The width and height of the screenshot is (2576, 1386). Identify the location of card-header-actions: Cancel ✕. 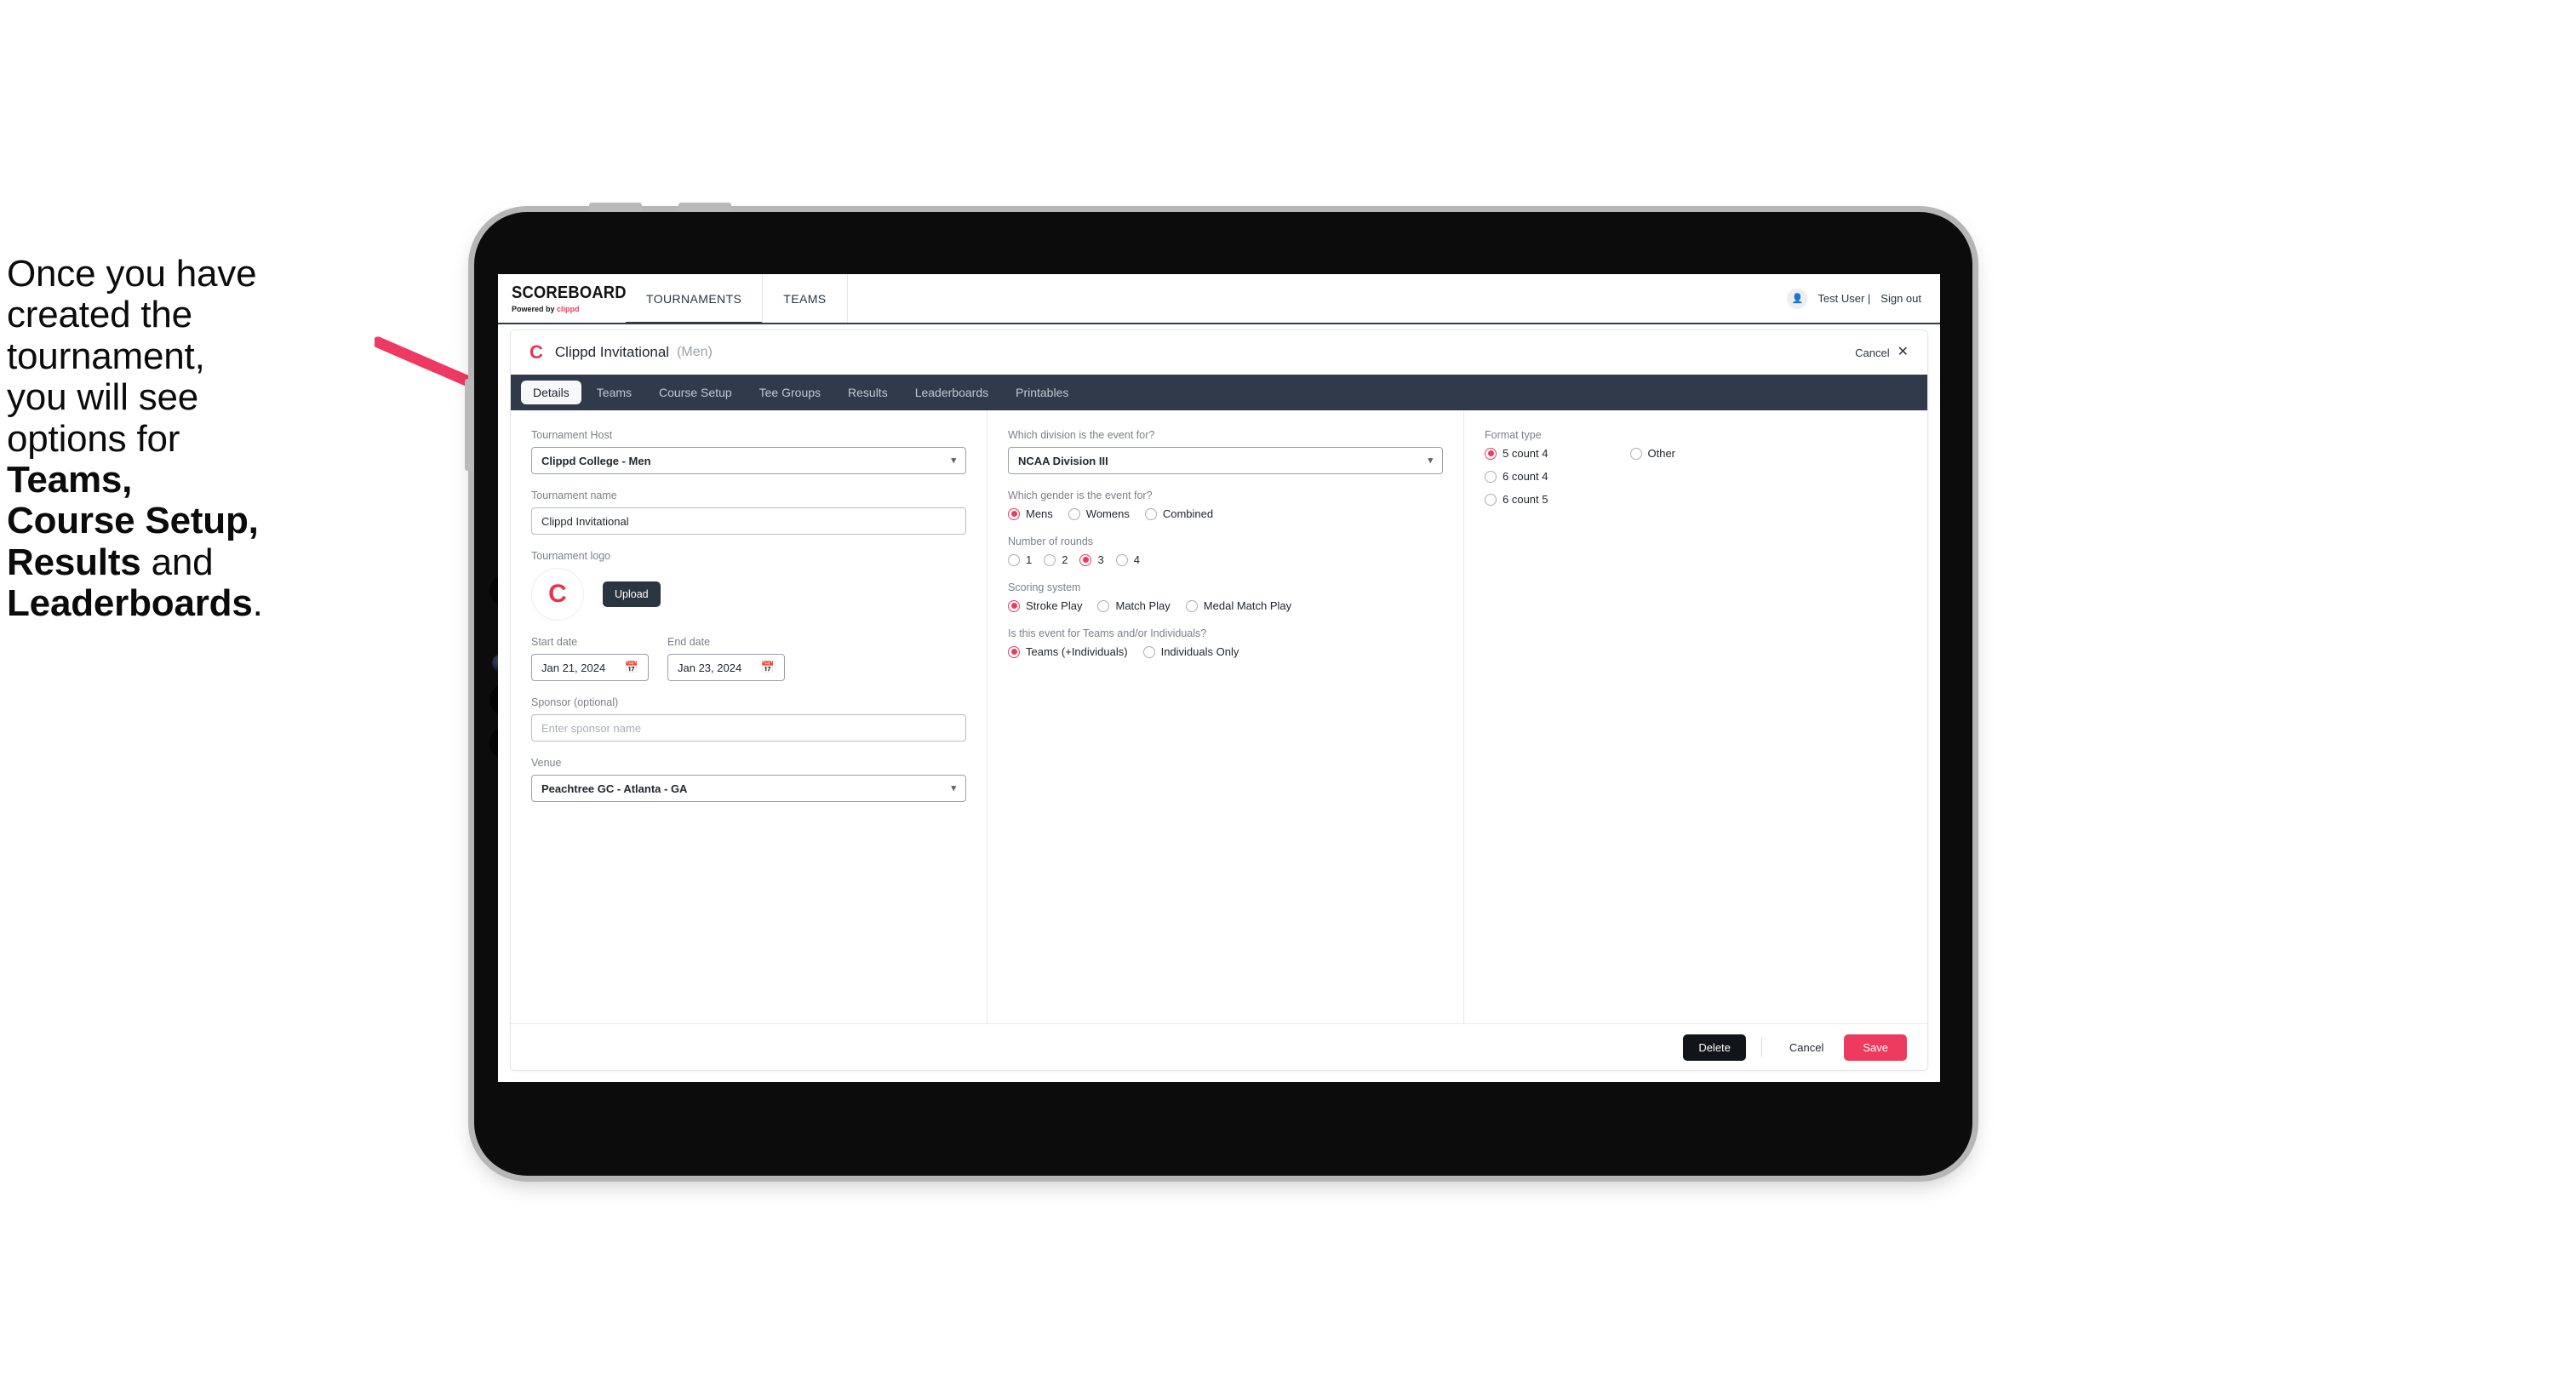
(1882, 352).